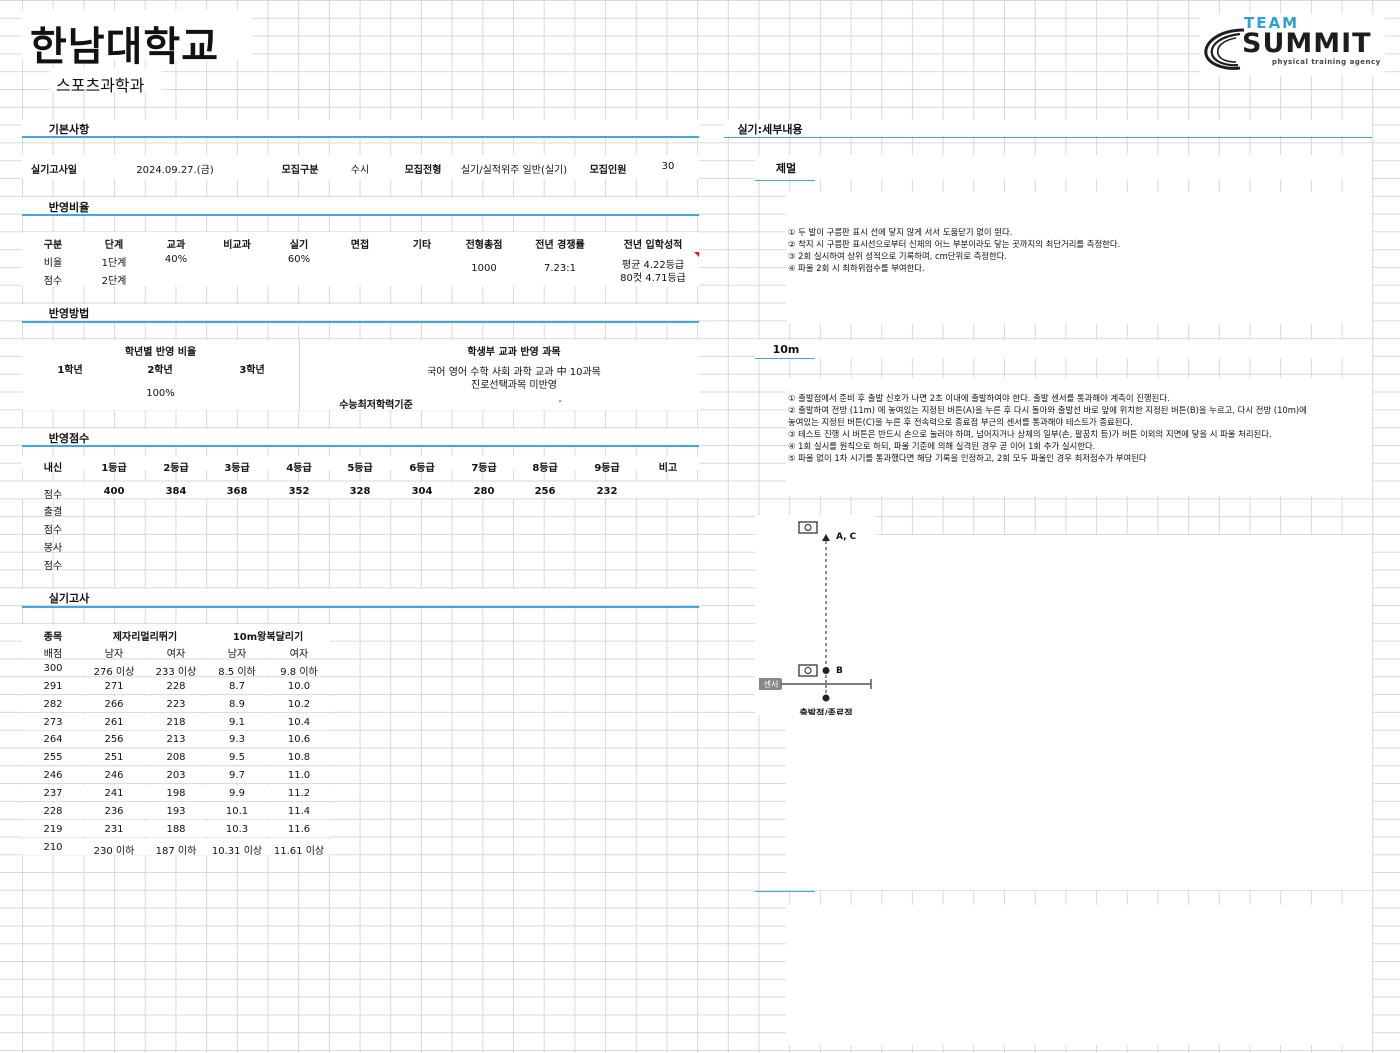  What do you see at coordinates (299, 829) in the screenshot?
I see `practical-cell: 11.6` at bounding box center [299, 829].